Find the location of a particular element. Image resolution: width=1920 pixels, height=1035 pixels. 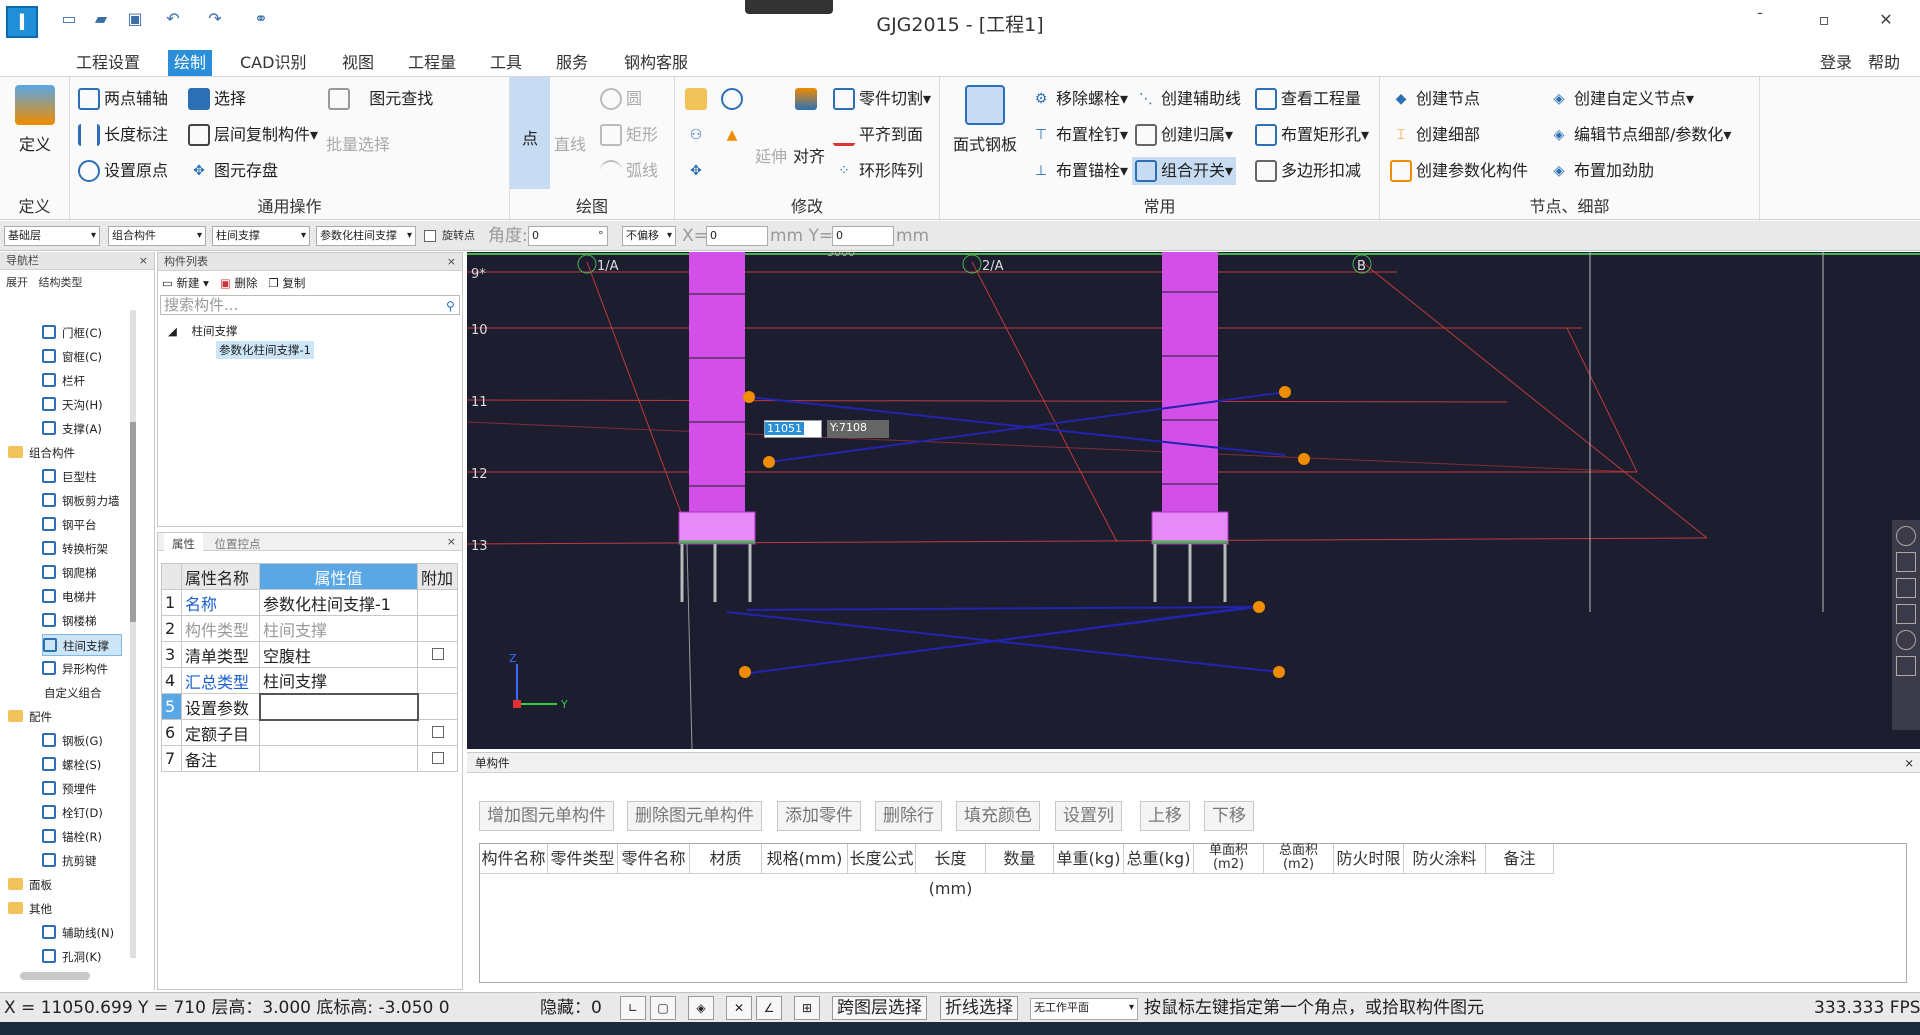

menu-tools: 工具 is located at coordinates (506, 63).